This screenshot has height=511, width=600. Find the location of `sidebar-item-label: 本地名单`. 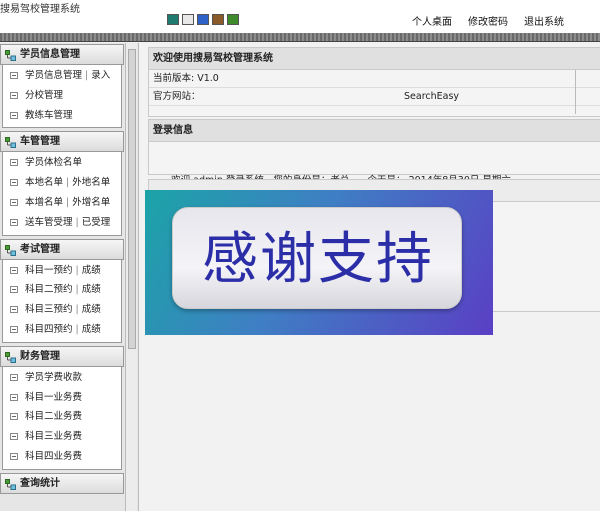

sidebar-item-label: 本地名单 is located at coordinates (44, 182).